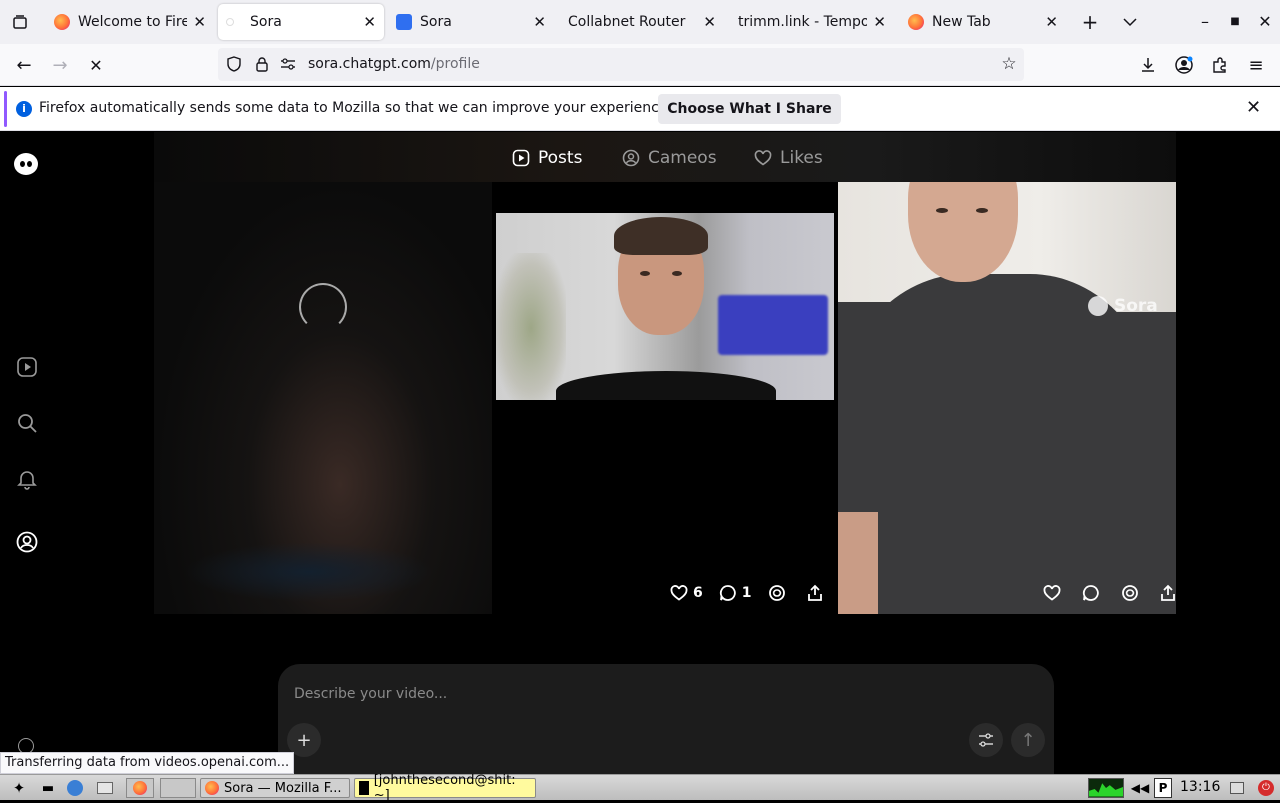  Describe the element at coordinates (323, 307) in the screenshot. I see `loading-spinner-icon` at that location.